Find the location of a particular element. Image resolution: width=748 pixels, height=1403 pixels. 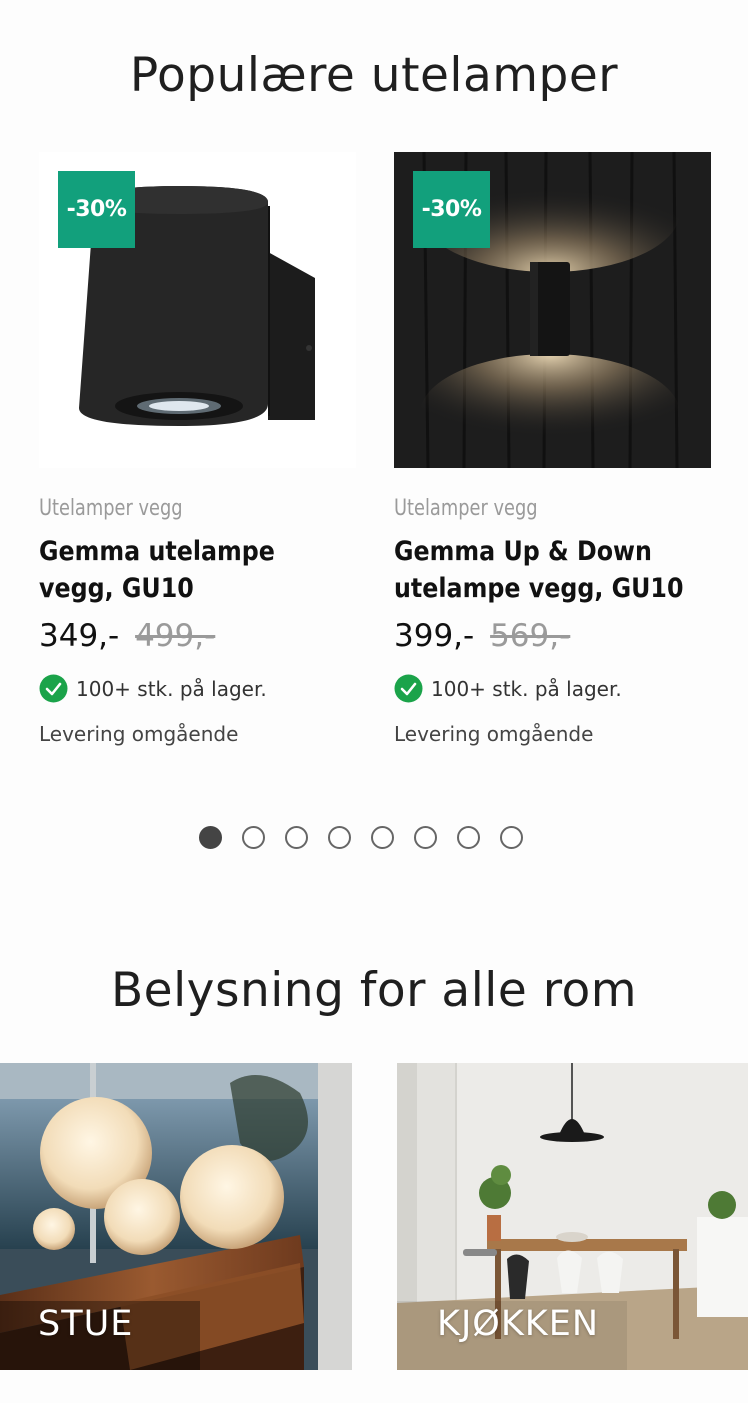

current-price: 349,- is located at coordinates (79, 636).